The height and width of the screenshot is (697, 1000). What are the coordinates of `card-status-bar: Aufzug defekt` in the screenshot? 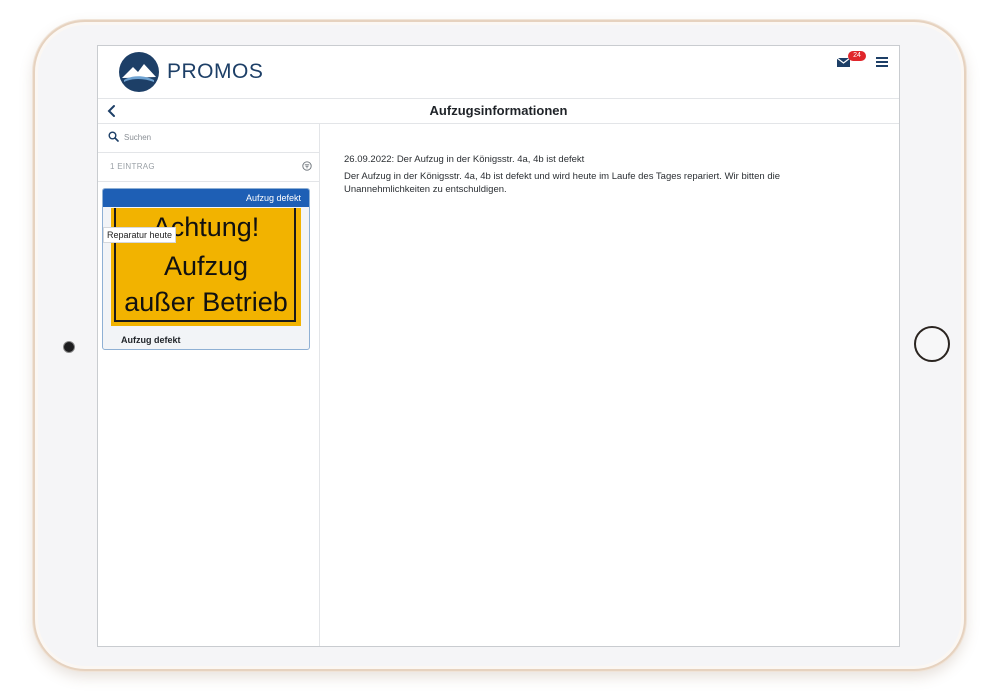 It's located at (206, 198).